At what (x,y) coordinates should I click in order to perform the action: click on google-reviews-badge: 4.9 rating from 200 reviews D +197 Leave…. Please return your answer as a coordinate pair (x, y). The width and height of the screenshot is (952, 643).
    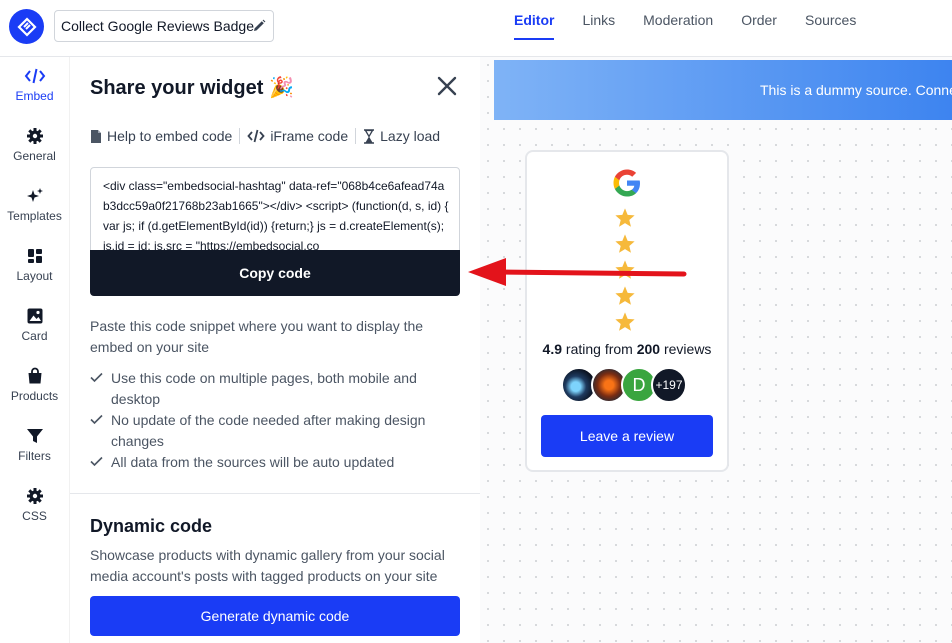
    Looking at the image, I should click on (627, 311).